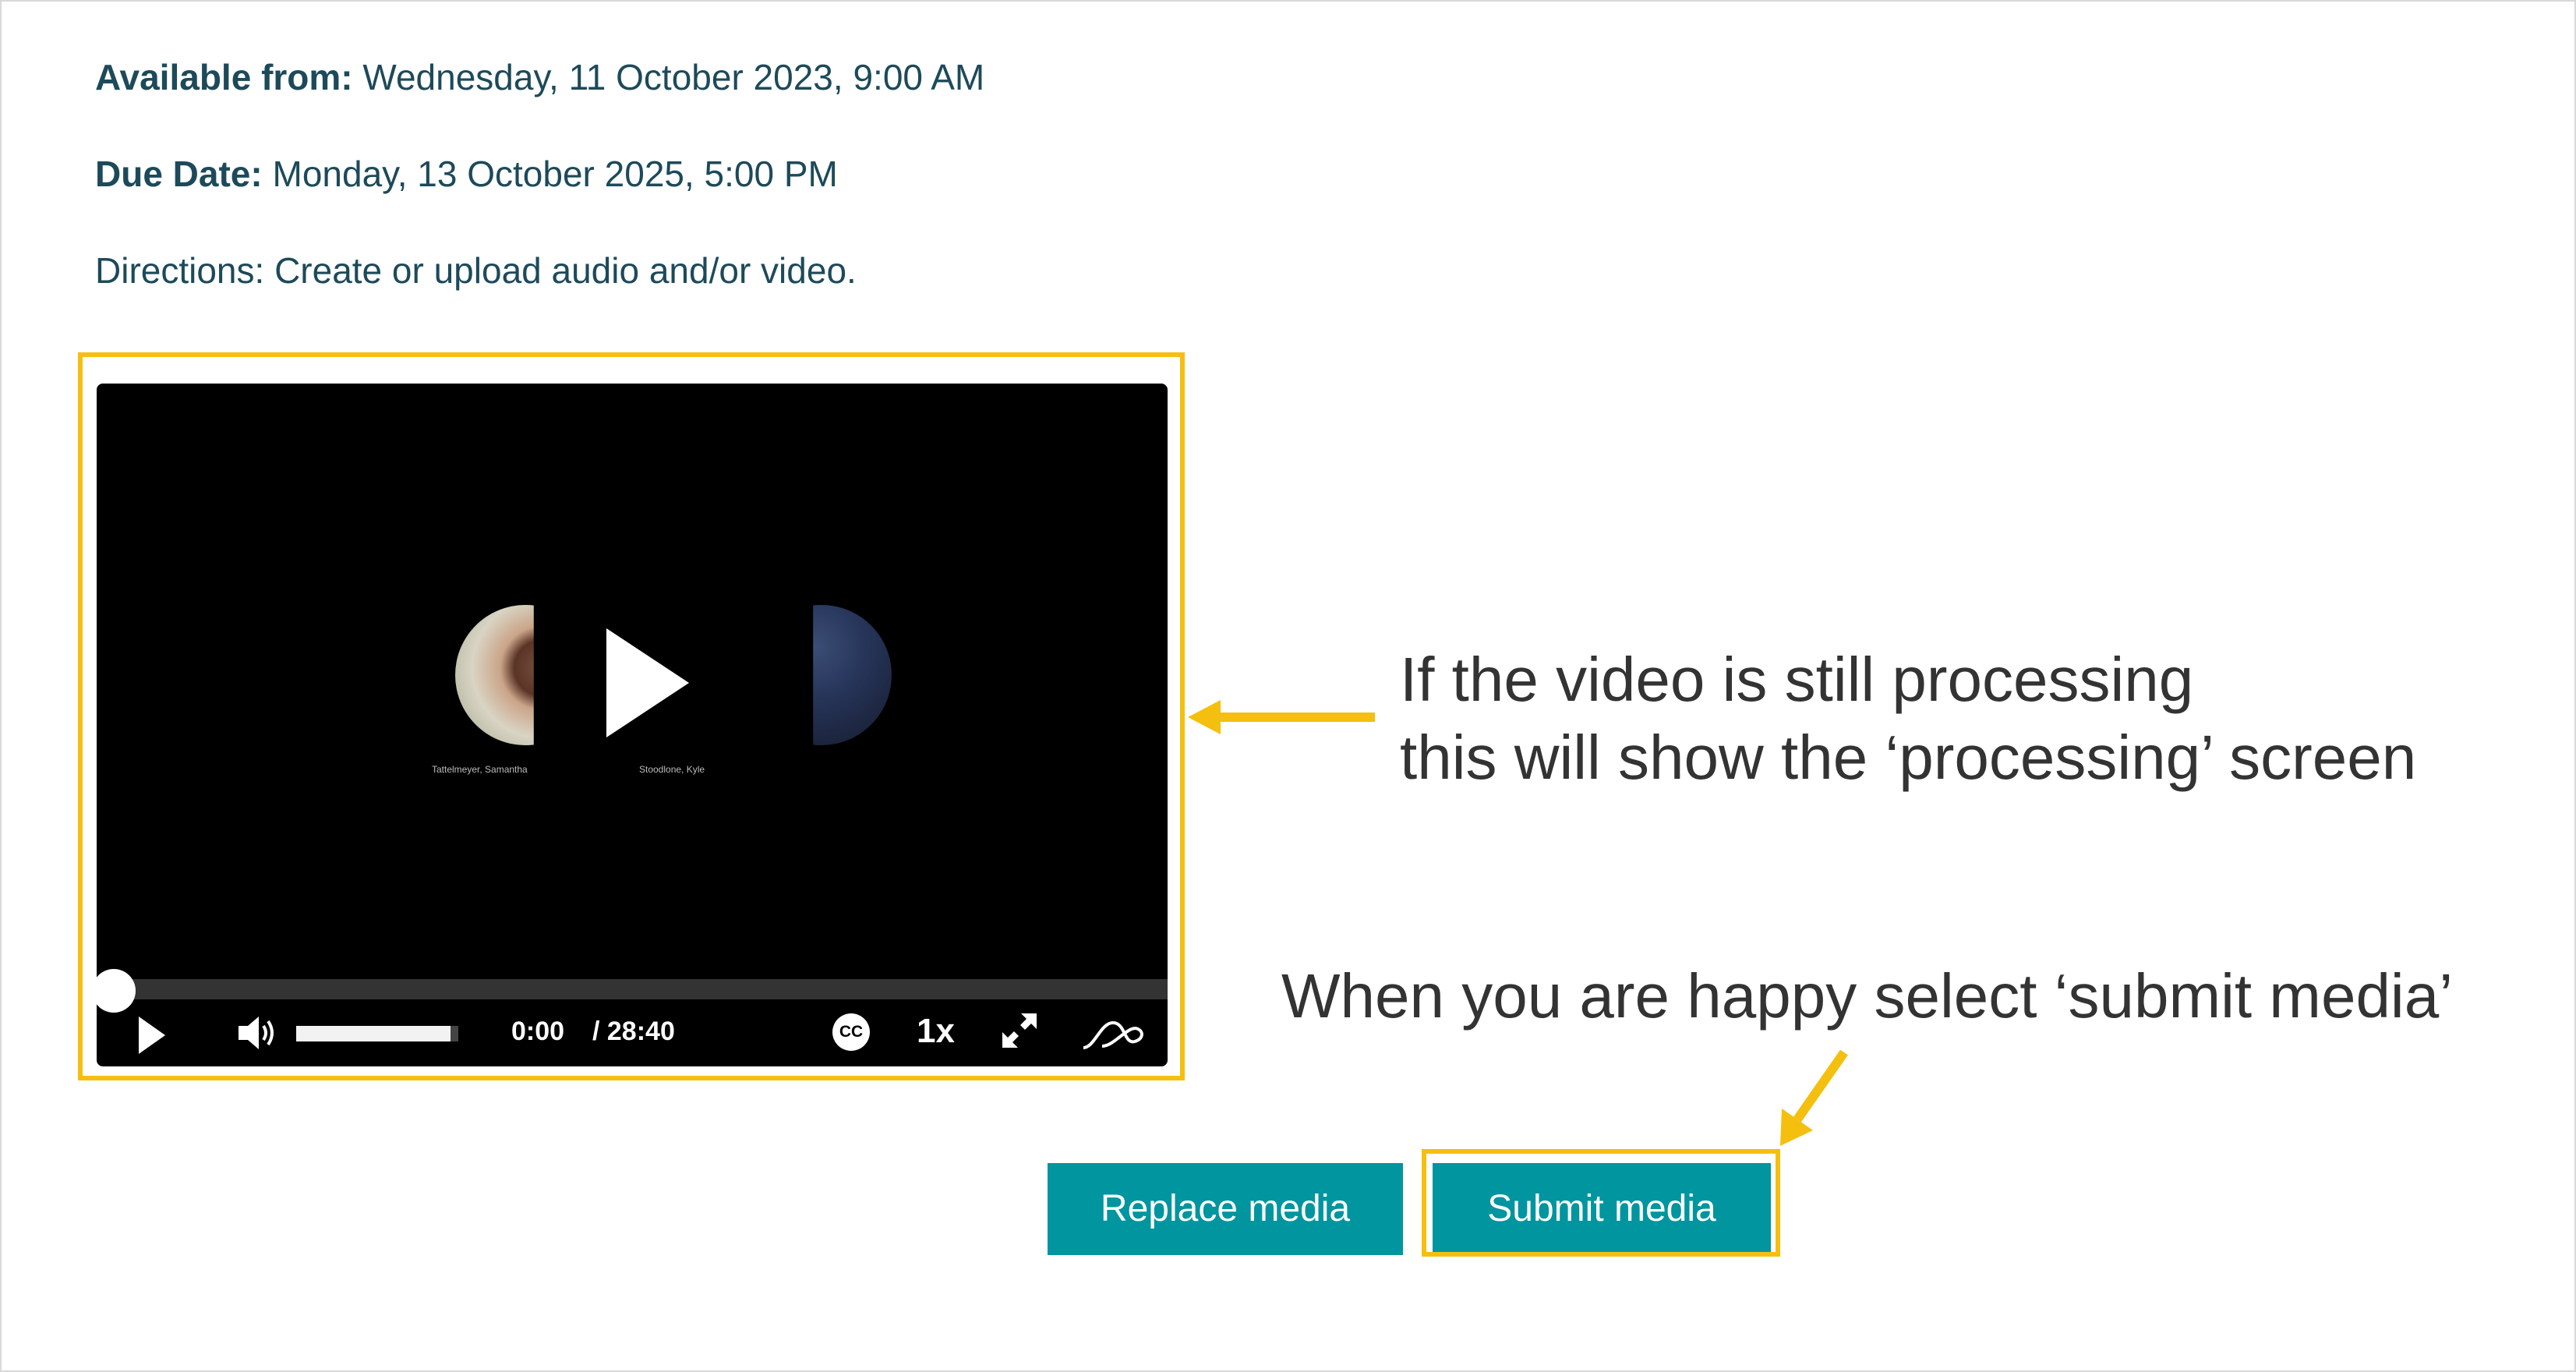 Image resolution: width=2576 pixels, height=1372 pixels. I want to click on arrow-to-submit, so click(1820, 1086).